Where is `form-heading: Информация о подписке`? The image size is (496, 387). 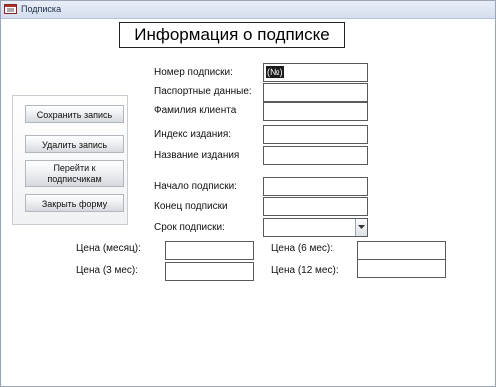 form-heading: Информация о подписке is located at coordinates (232, 35).